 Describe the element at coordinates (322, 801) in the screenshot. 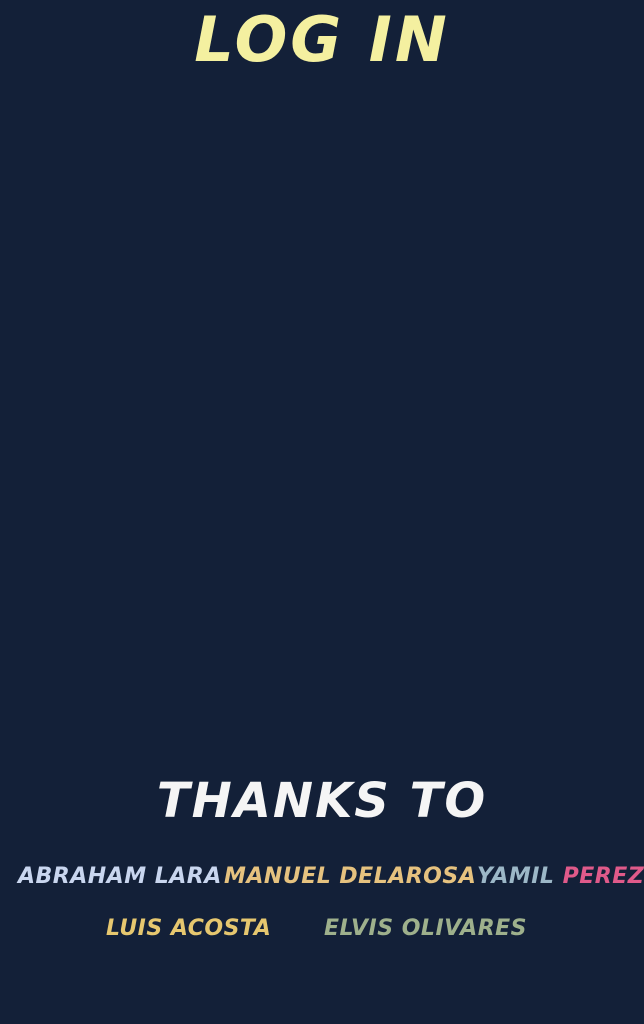

I see `thanks-heading: THANKS TO` at that location.